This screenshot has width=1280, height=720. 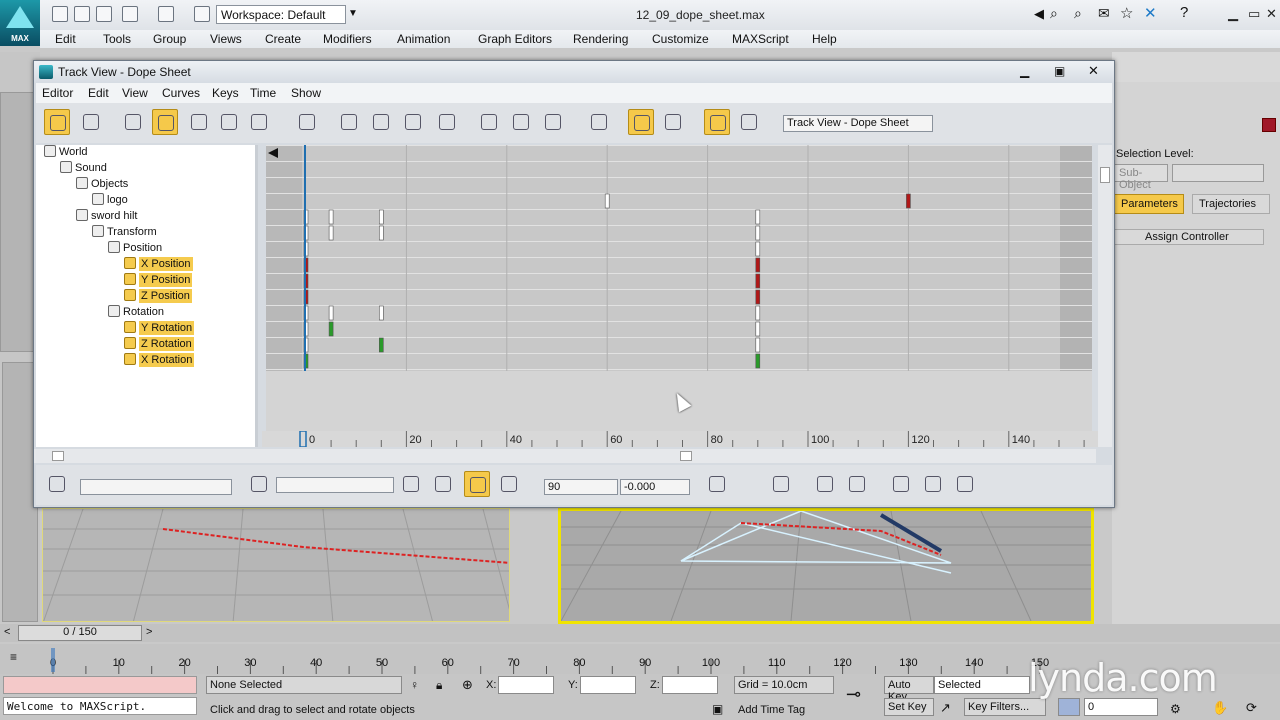 What do you see at coordinates (306, 93) in the screenshot?
I see `tv-menu-show: Show` at bounding box center [306, 93].